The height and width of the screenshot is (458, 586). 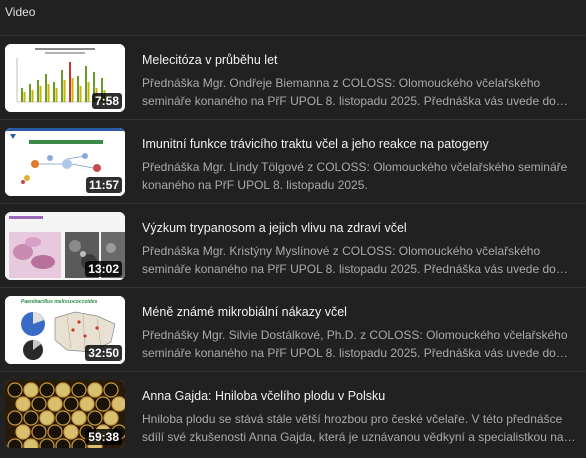 What do you see at coordinates (65, 162) in the screenshot?
I see `video-thumbnail: 11:57` at bounding box center [65, 162].